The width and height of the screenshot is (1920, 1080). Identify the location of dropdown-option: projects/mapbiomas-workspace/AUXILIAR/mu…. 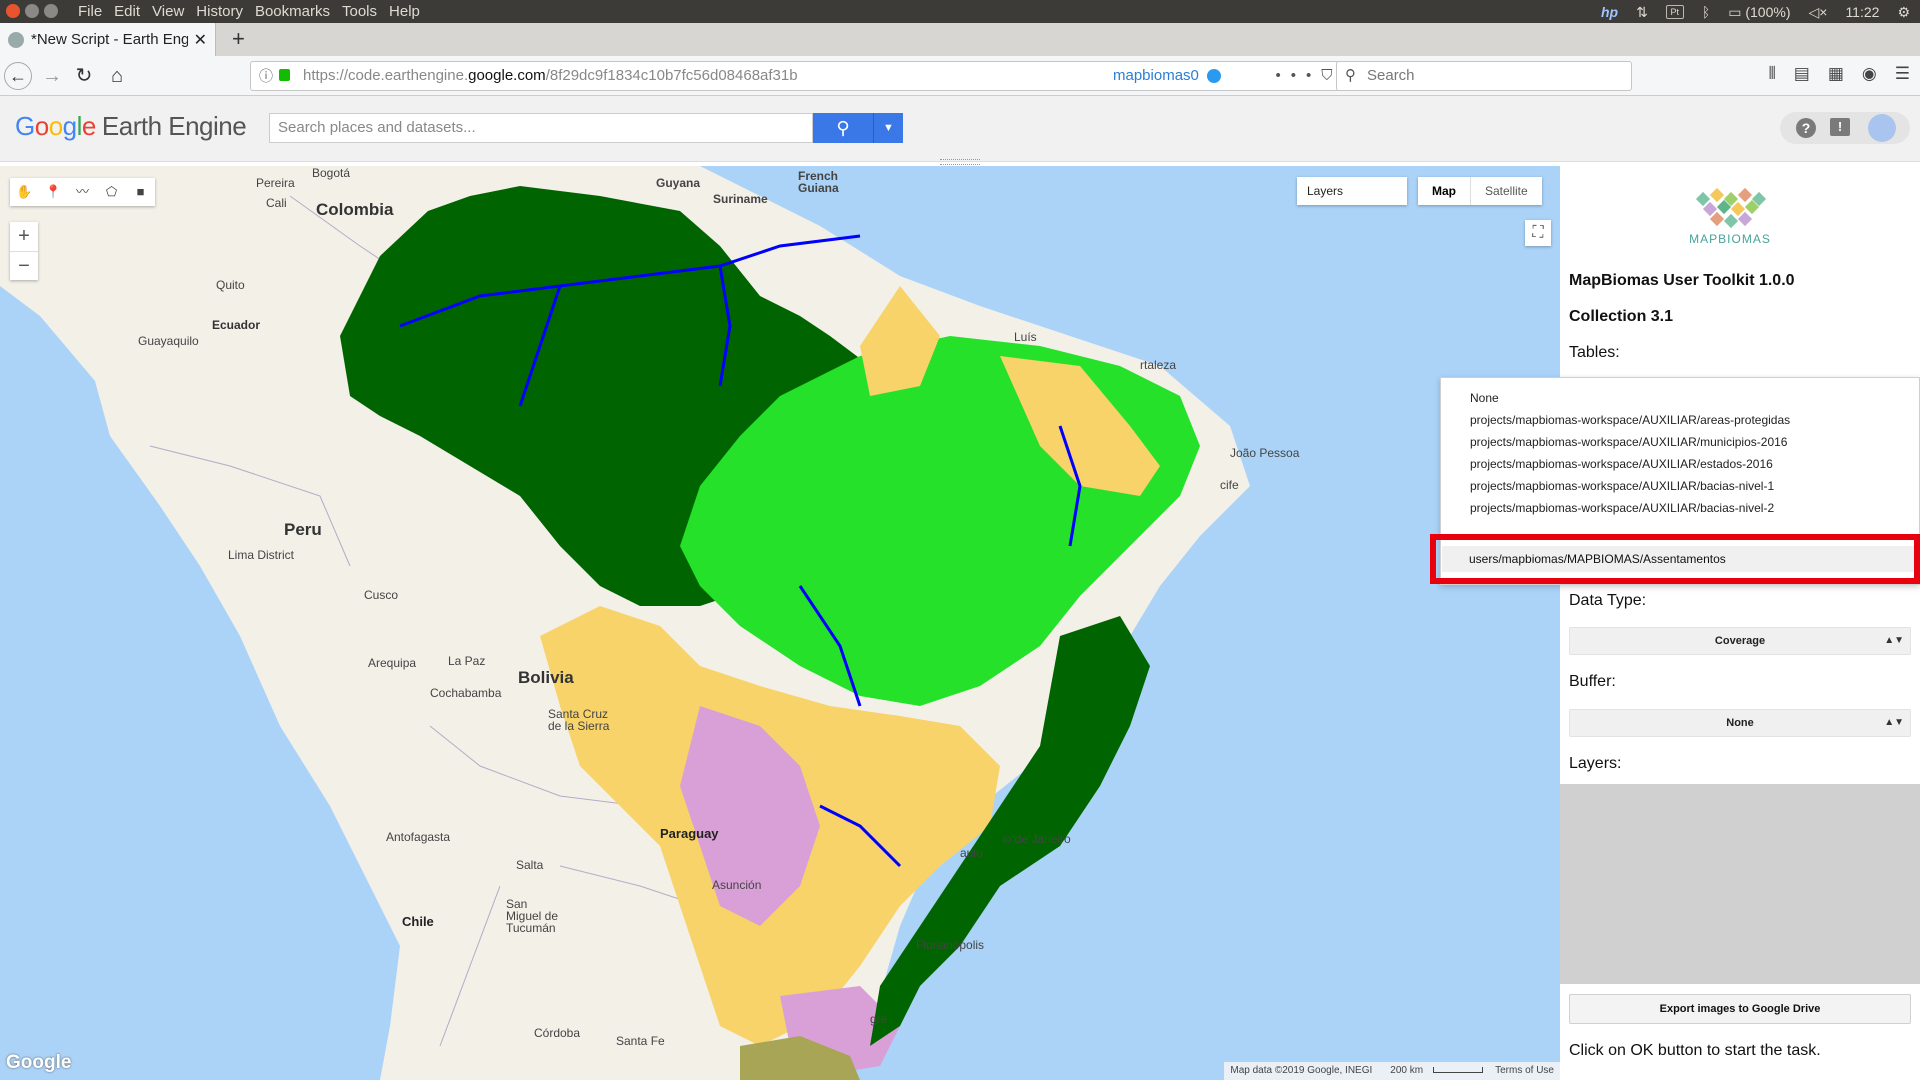
(1628, 442).